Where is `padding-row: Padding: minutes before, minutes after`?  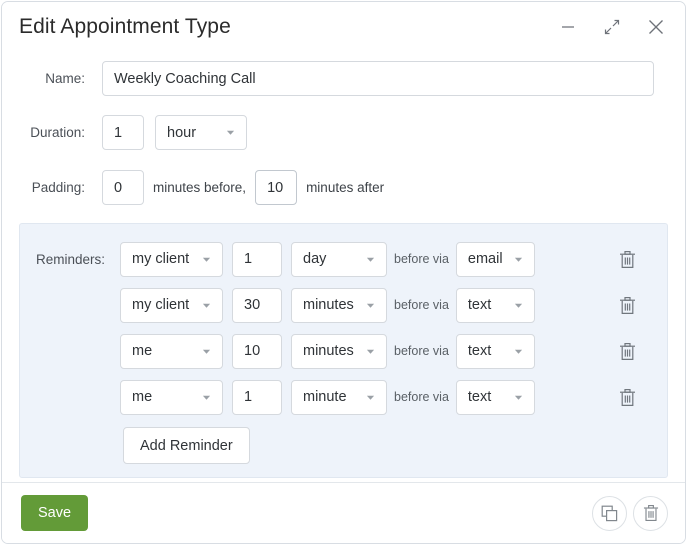 padding-row: Padding: minutes before, minutes after is located at coordinates (343, 187).